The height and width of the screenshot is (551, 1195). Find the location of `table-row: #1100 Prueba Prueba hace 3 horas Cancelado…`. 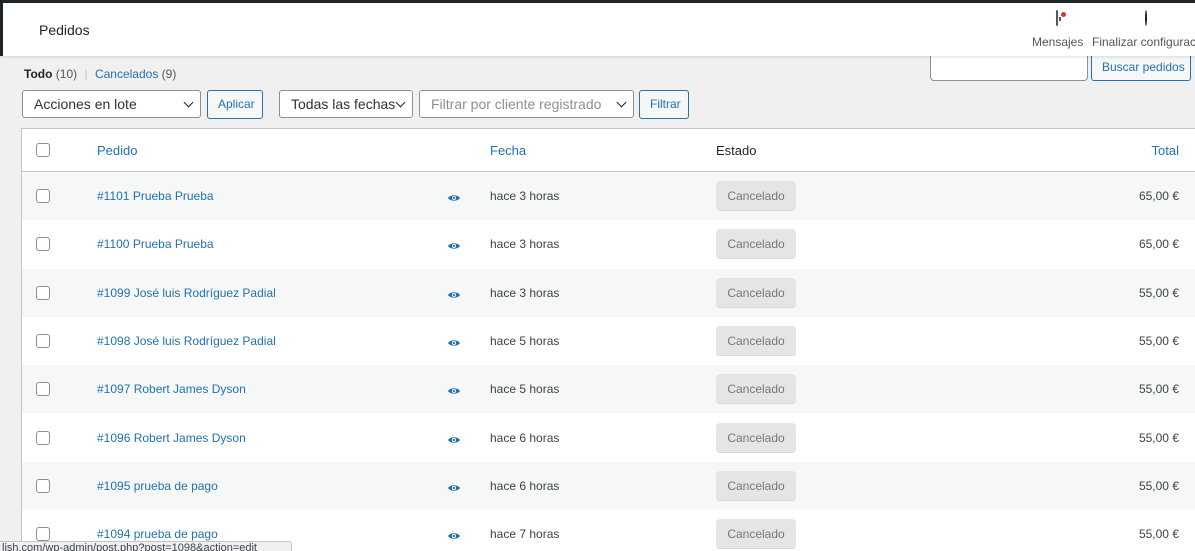

table-row: #1100 Prueba Prueba hace 3 horas Cancelado… is located at coordinates (608, 244).